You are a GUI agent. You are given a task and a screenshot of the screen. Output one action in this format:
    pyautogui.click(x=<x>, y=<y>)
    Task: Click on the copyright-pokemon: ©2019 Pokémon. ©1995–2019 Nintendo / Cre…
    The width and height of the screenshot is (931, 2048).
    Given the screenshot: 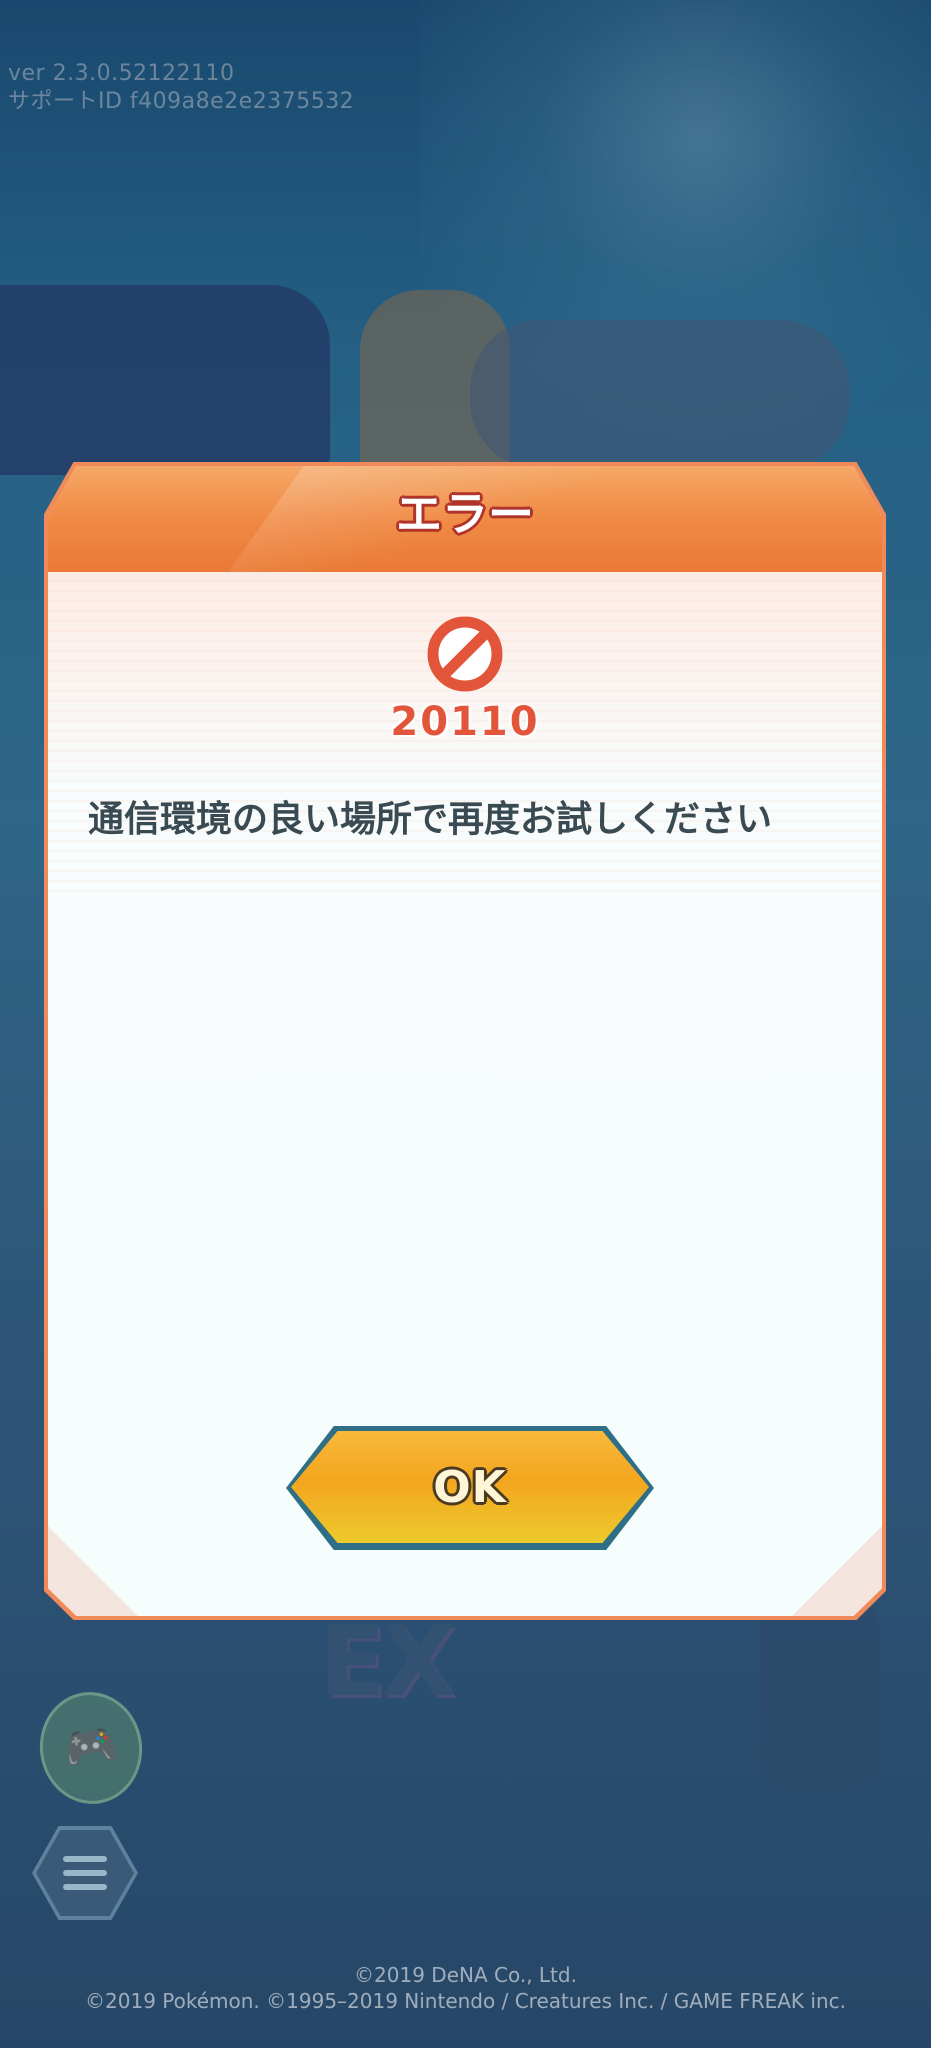 What is the action you would take?
    pyautogui.click(x=465, y=2001)
    